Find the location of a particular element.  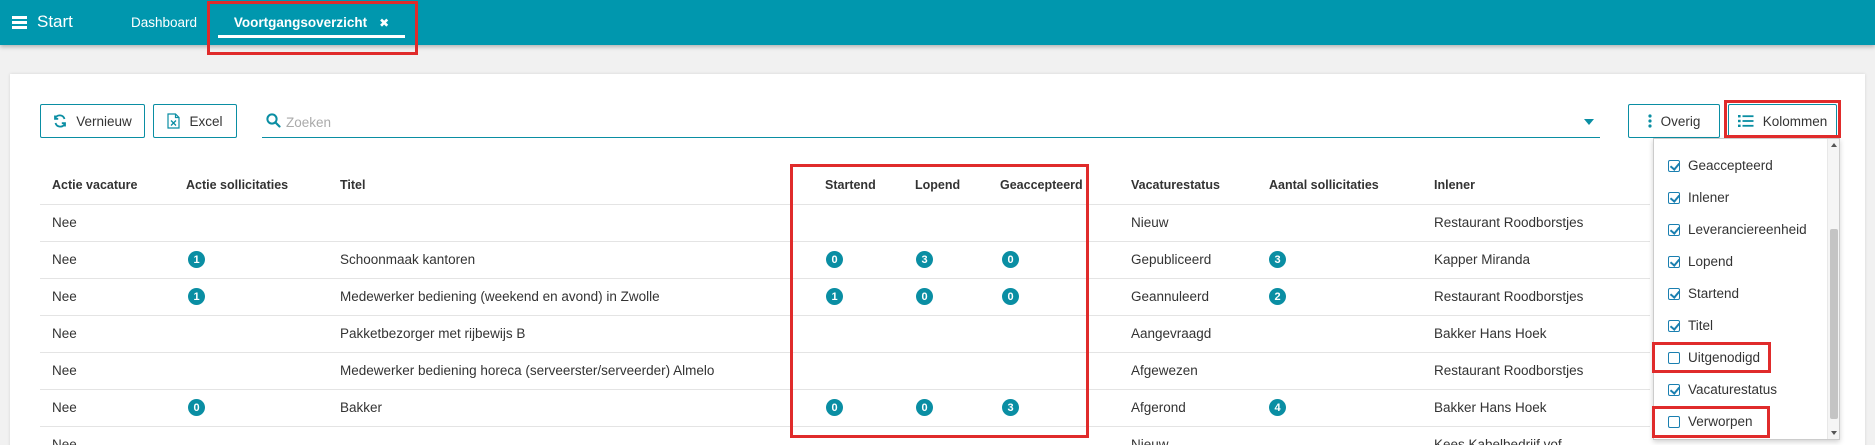

cell-inlener: Bakker Hans Hoek is located at coordinates (1490, 333).